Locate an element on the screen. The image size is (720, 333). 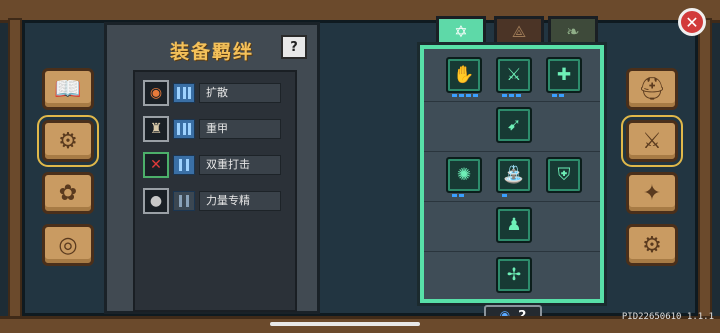
bond-row-double-strike: ✕ 双重打击 is located at coordinates (218, 165).